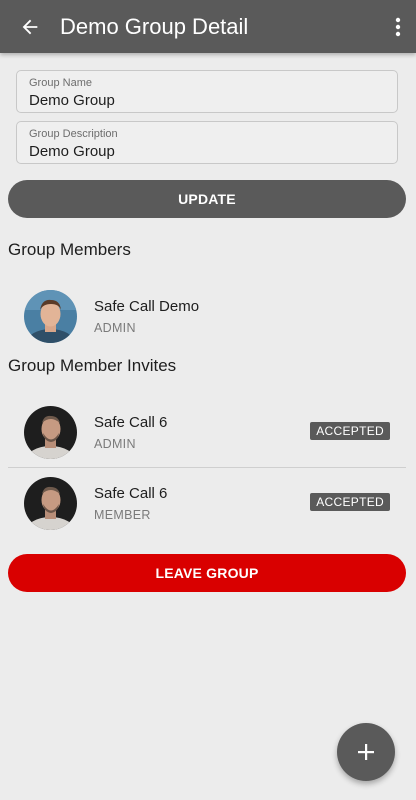  I want to click on member-role: ADMIN, so click(115, 328).